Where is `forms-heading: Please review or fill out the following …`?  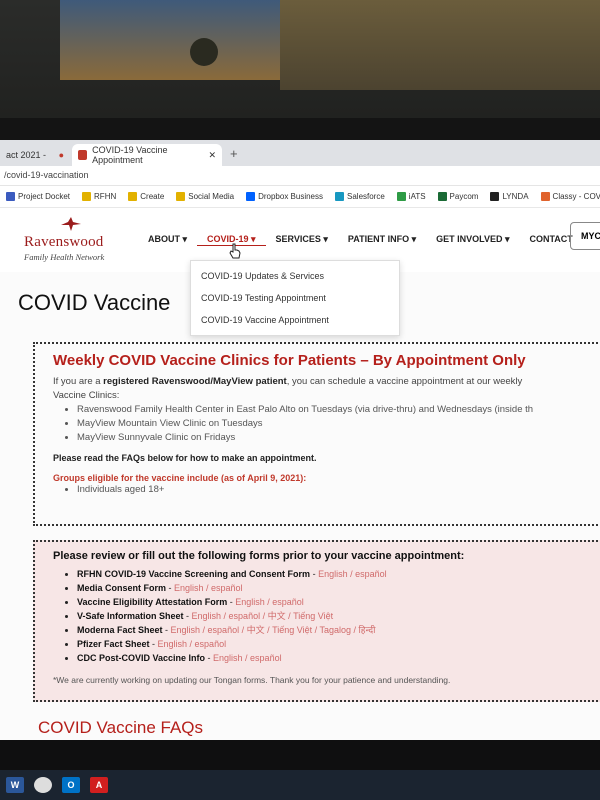 forms-heading: Please review or fill out the following … is located at coordinates (259, 556).